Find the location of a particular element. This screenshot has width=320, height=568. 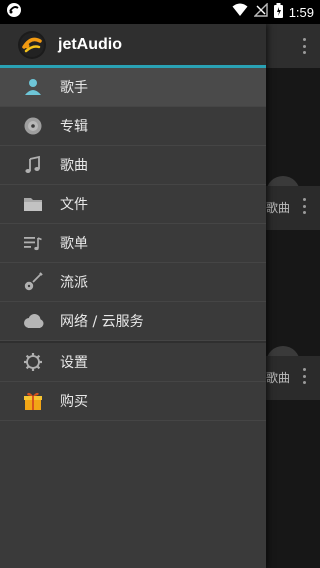

drawer-header: jetAudio is located at coordinates (133, 46).